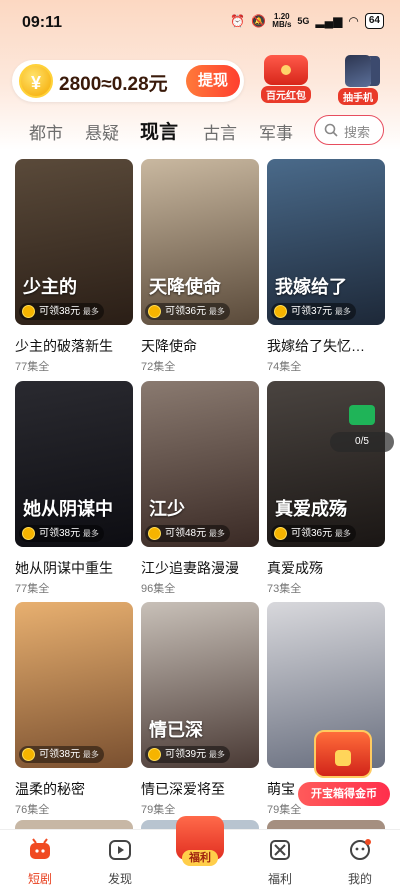 The width and height of the screenshot is (400, 889). Describe the element at coordinates (167, 509) in the screenshot. I see `cover-title-text: 江少` at that location.